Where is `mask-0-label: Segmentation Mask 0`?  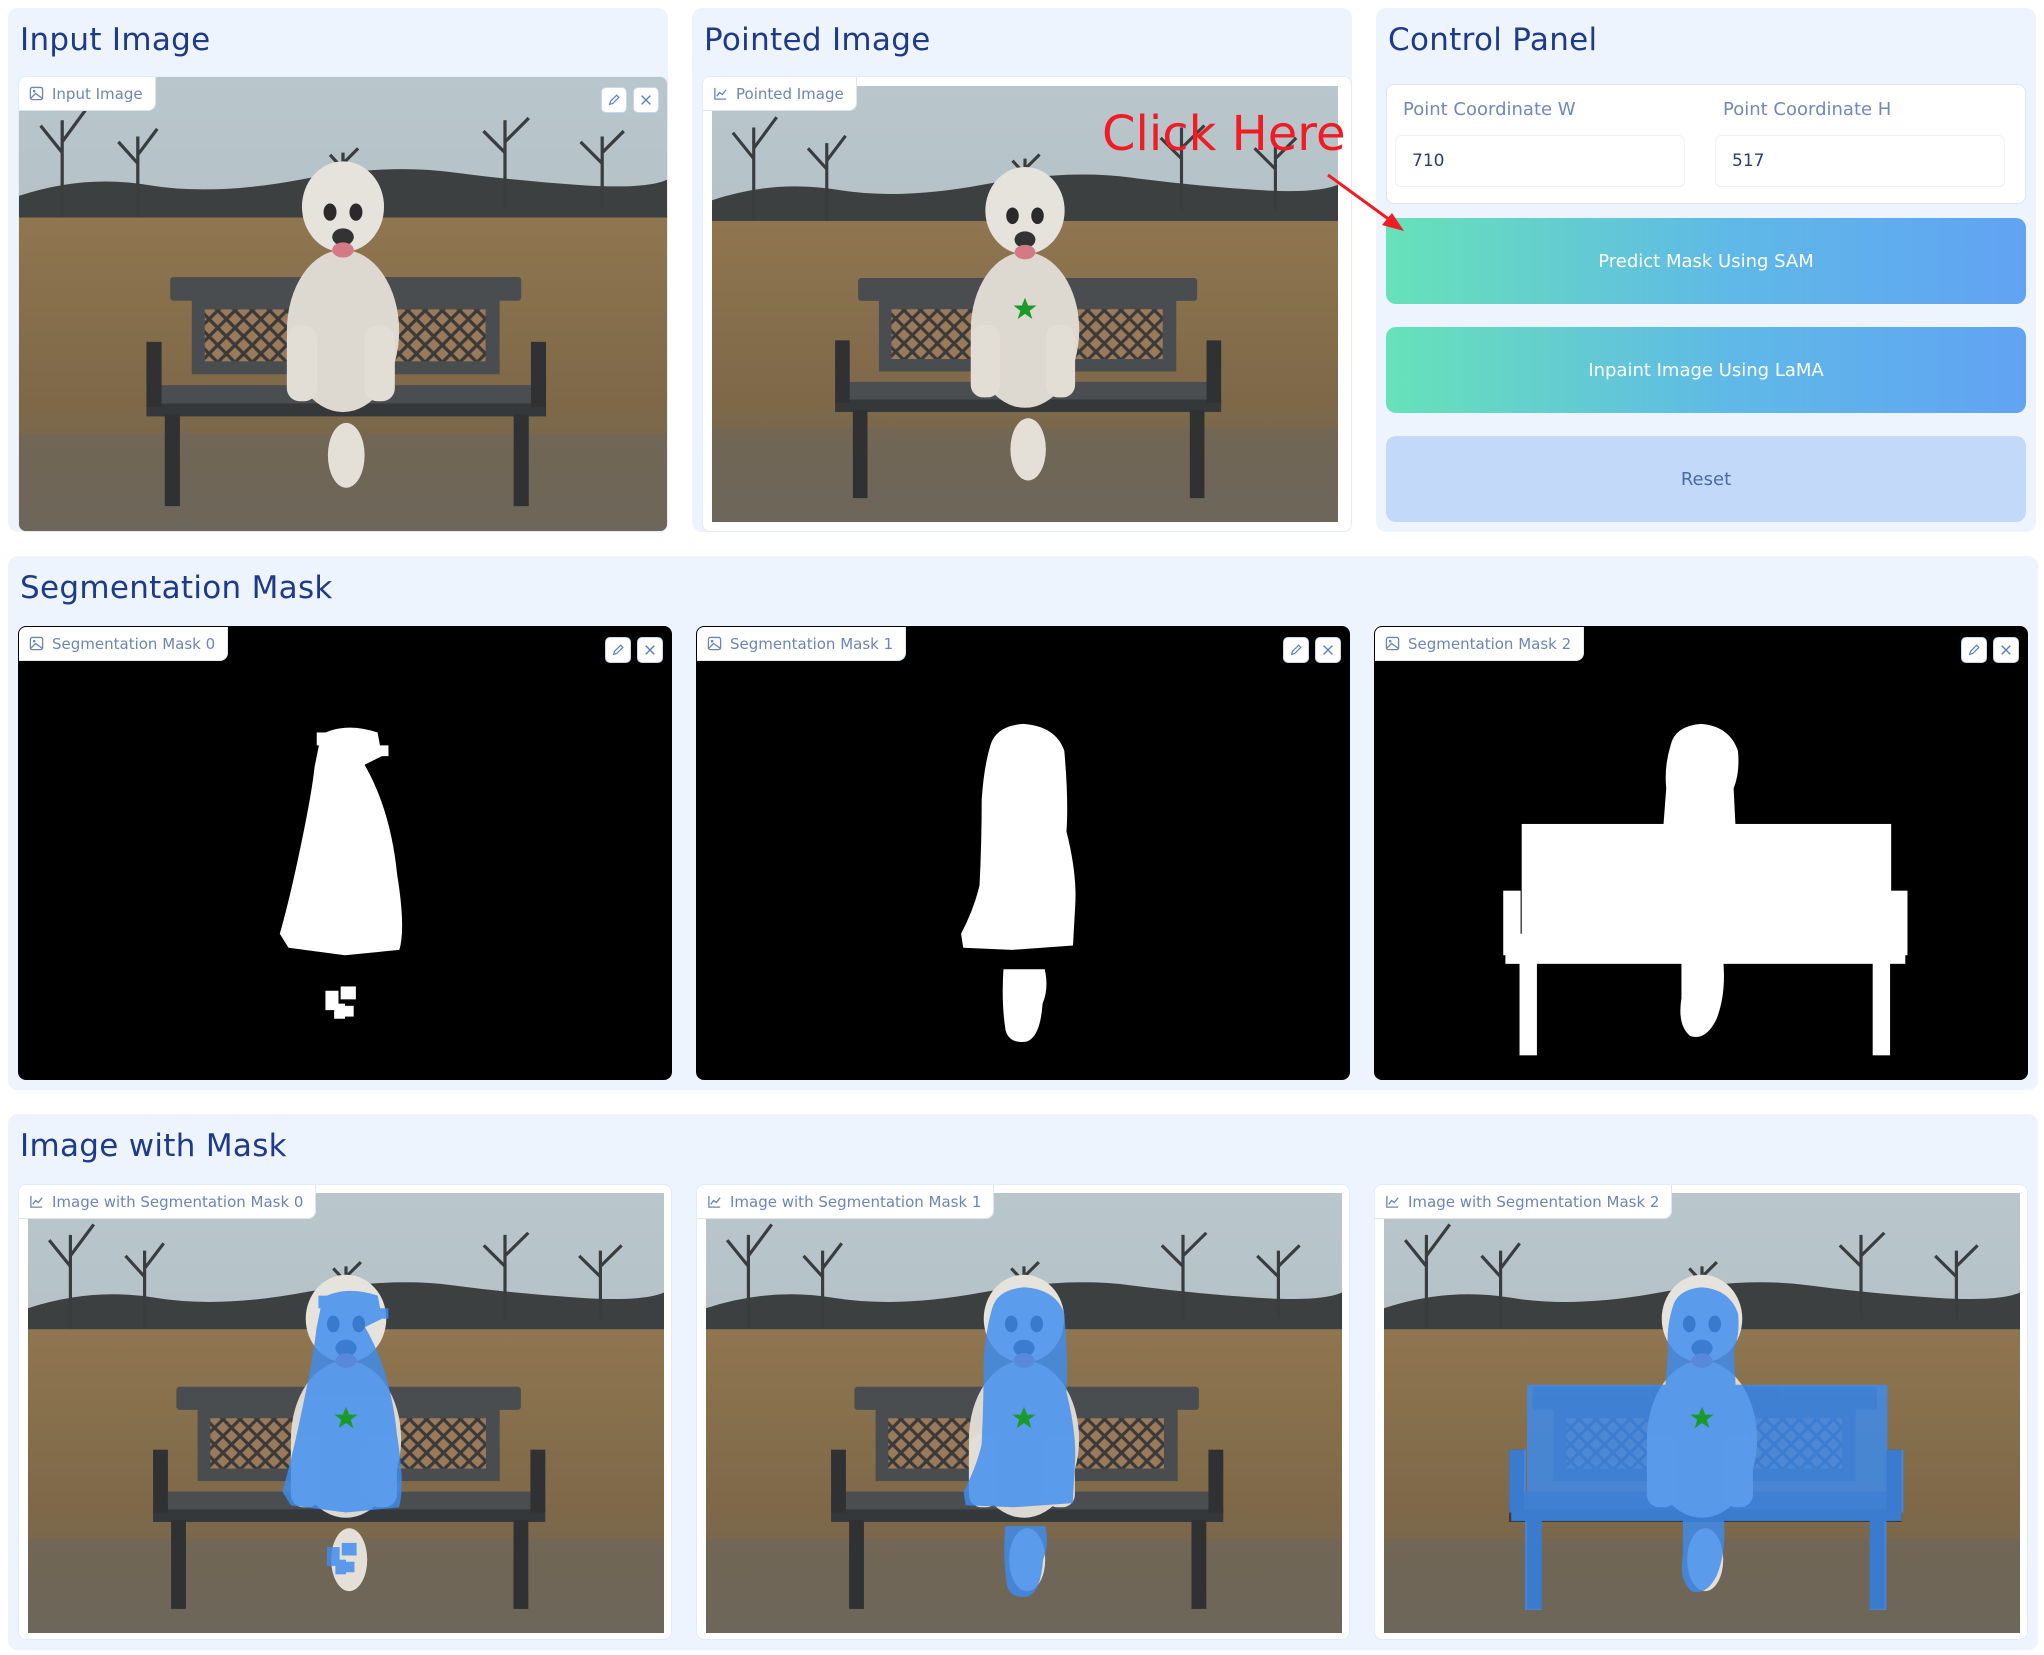
mask-0-label: Segmentation Mask 0 is located at coordinates (134, 643).